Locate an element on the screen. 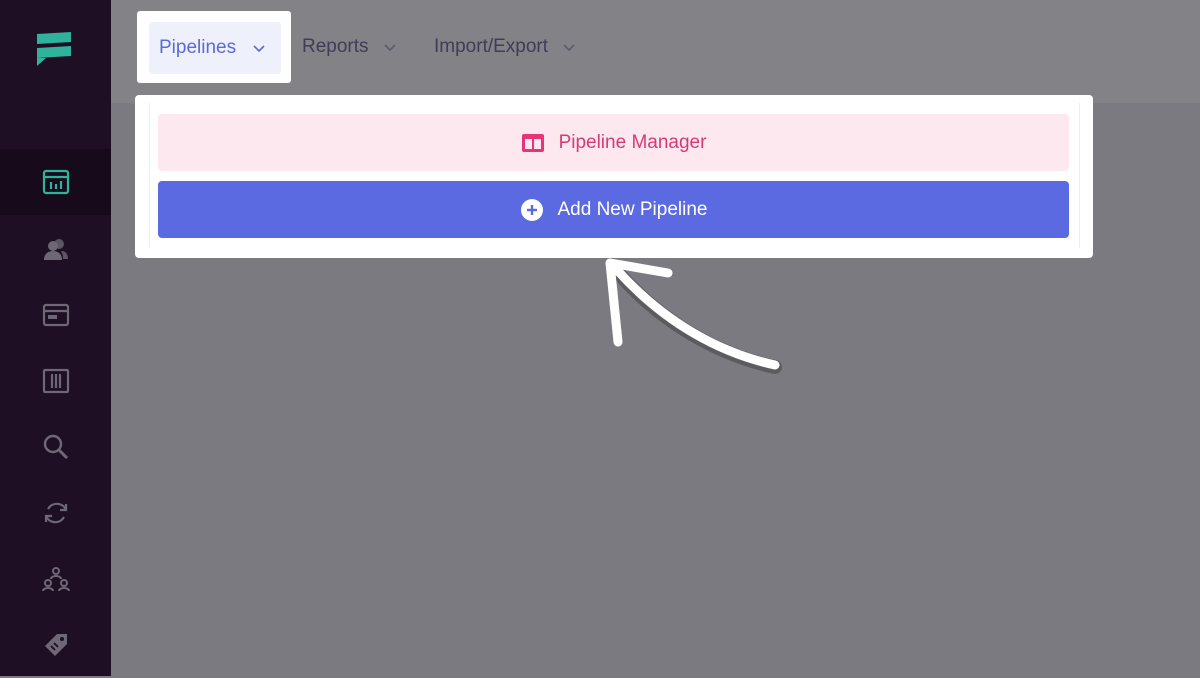 This screenshot has height=678, width=1200. tab-pipelines: Pipelines is located at coordinates (215, 48).